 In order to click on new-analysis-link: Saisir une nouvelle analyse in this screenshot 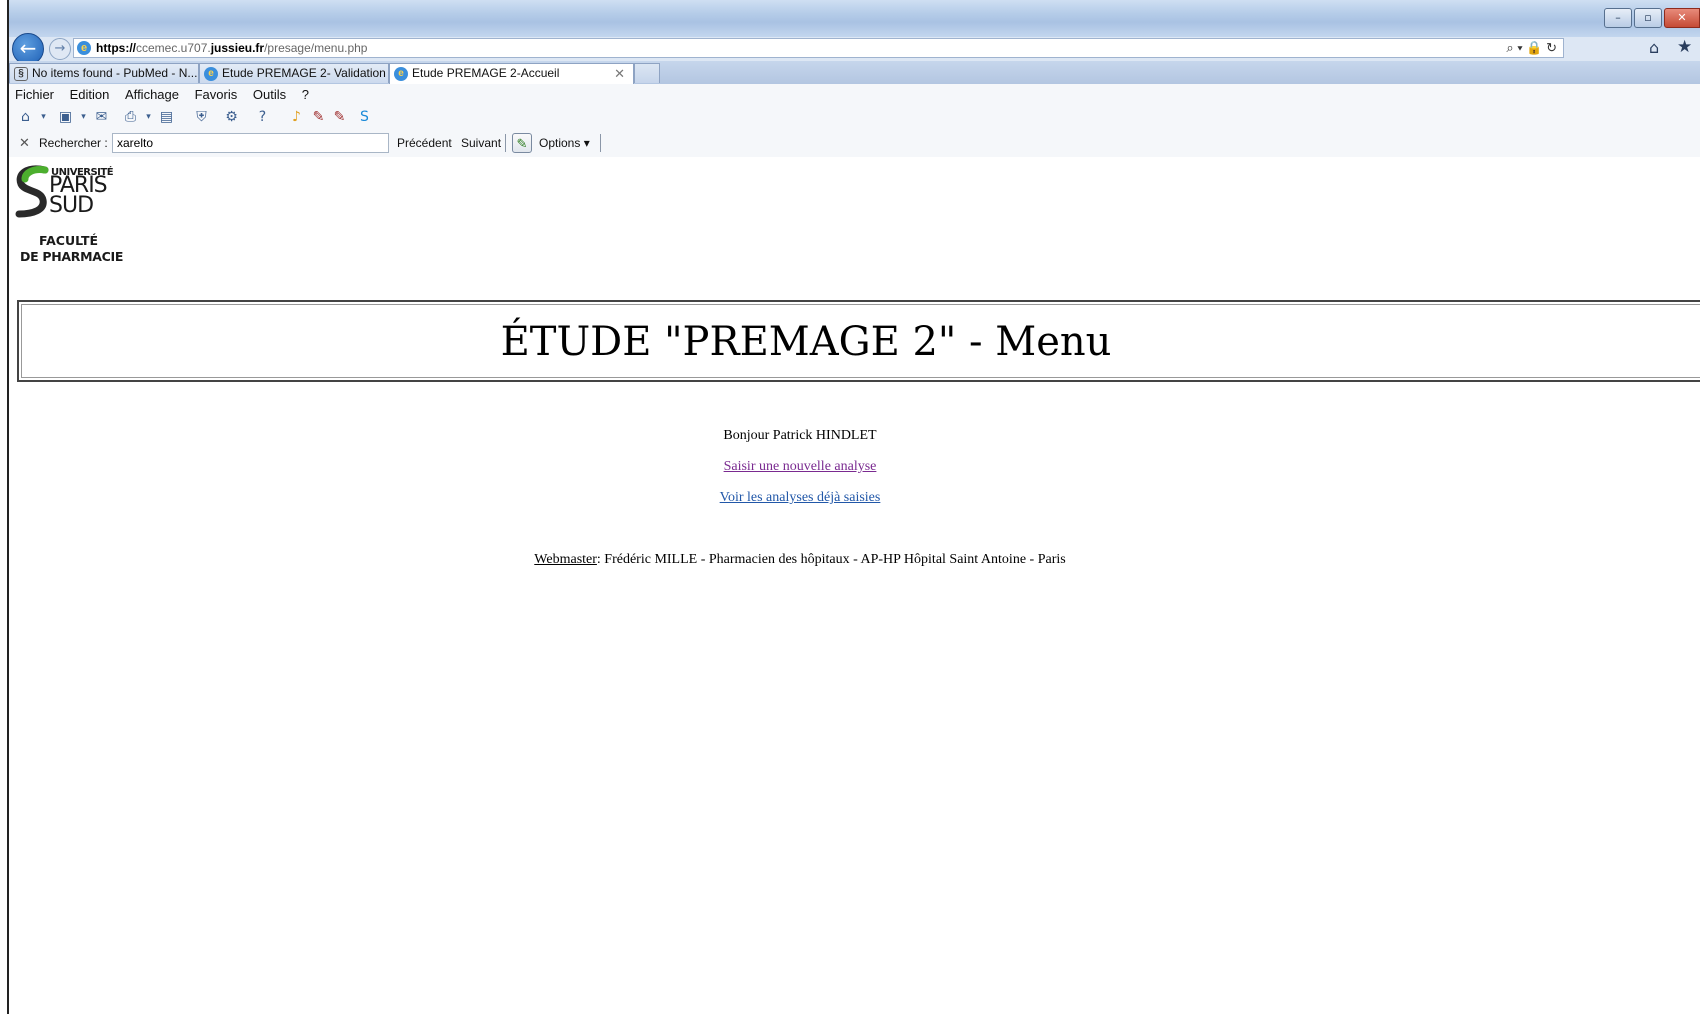, I will do `click(800, 466)`.